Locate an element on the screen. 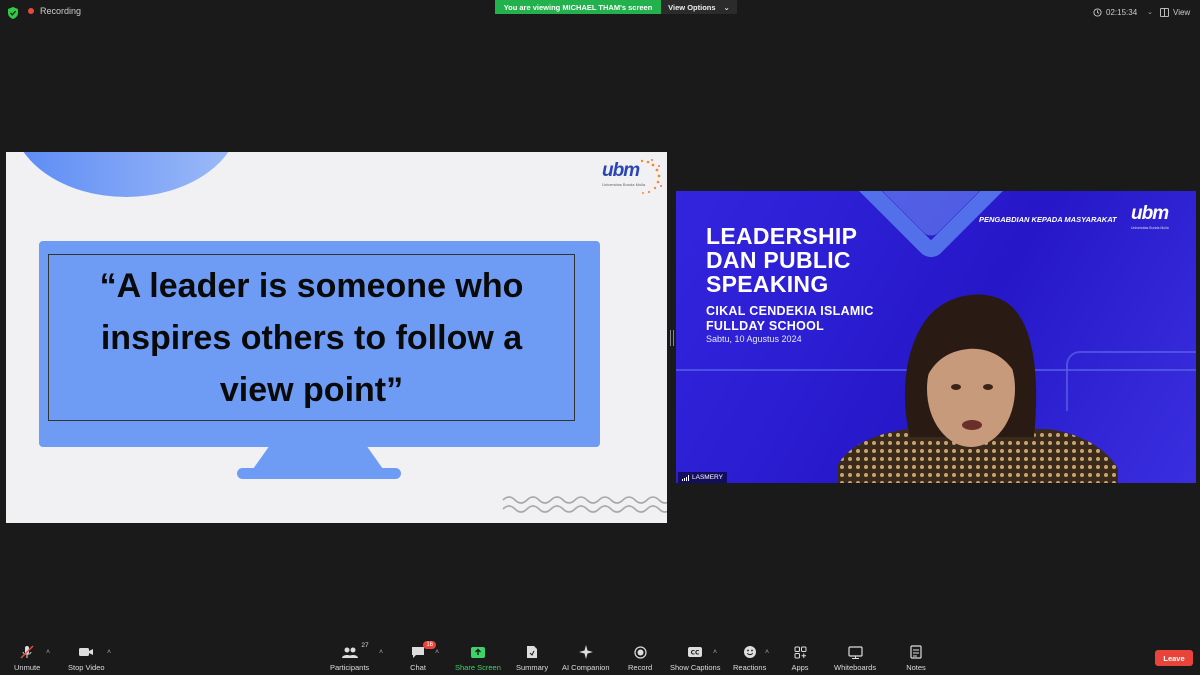 The width and height of the screenshot is (1200, 675). mic-muted-icon is located at coordinates (27, 652).